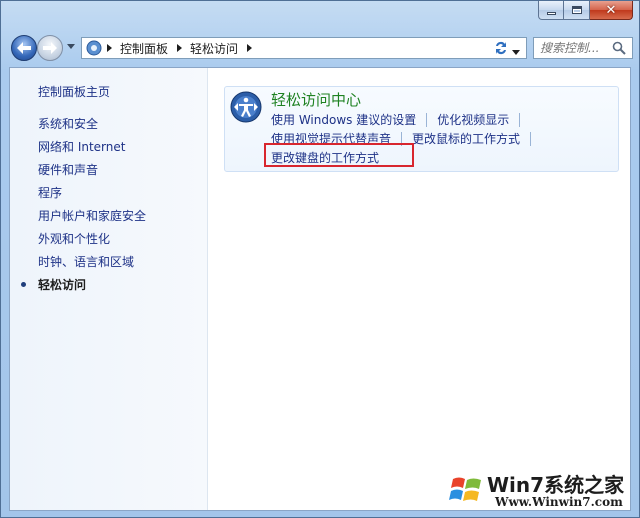 The width and height of the screenshot is (640, 518). Describe the element at coordinates (68, 170) in the screenshot. I see `sidebar-item-label: 硬件和声音` at that location.